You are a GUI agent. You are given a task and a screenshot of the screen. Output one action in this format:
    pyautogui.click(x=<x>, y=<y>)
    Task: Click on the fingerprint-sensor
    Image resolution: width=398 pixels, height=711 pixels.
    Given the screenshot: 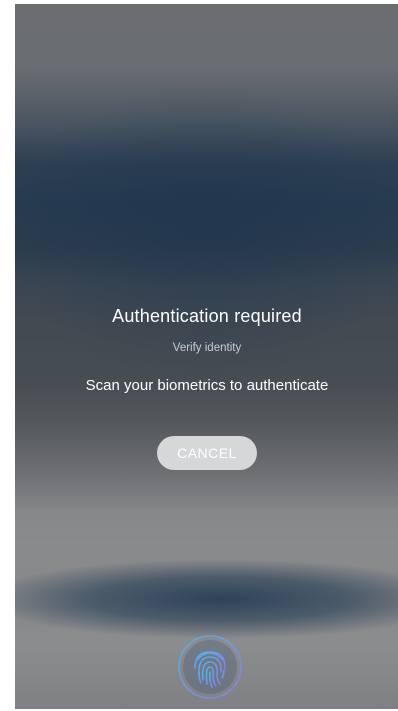 What is the action you would take?
    pyautogui.click(x=210, y=667)
    